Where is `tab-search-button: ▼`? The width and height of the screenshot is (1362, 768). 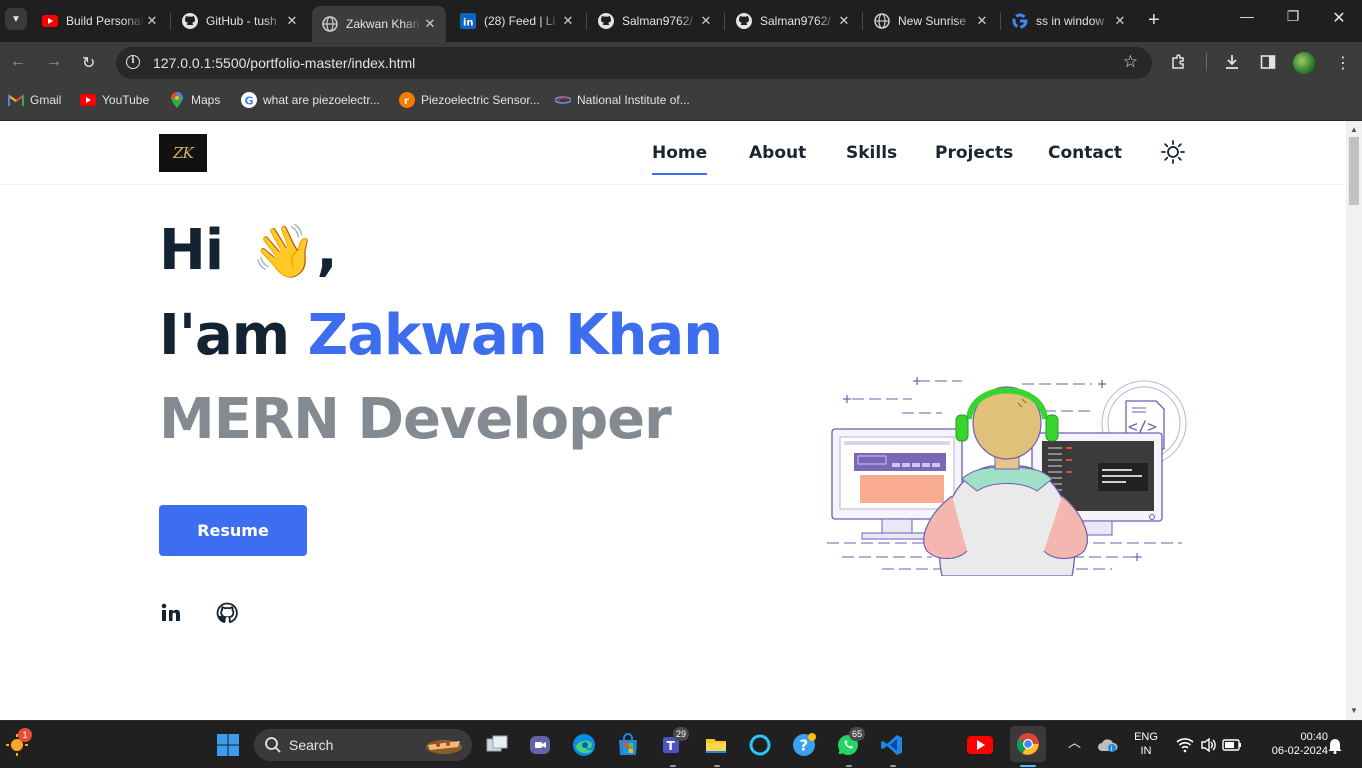 tab-search-button: ▼ is located at coordinates (16, 19).